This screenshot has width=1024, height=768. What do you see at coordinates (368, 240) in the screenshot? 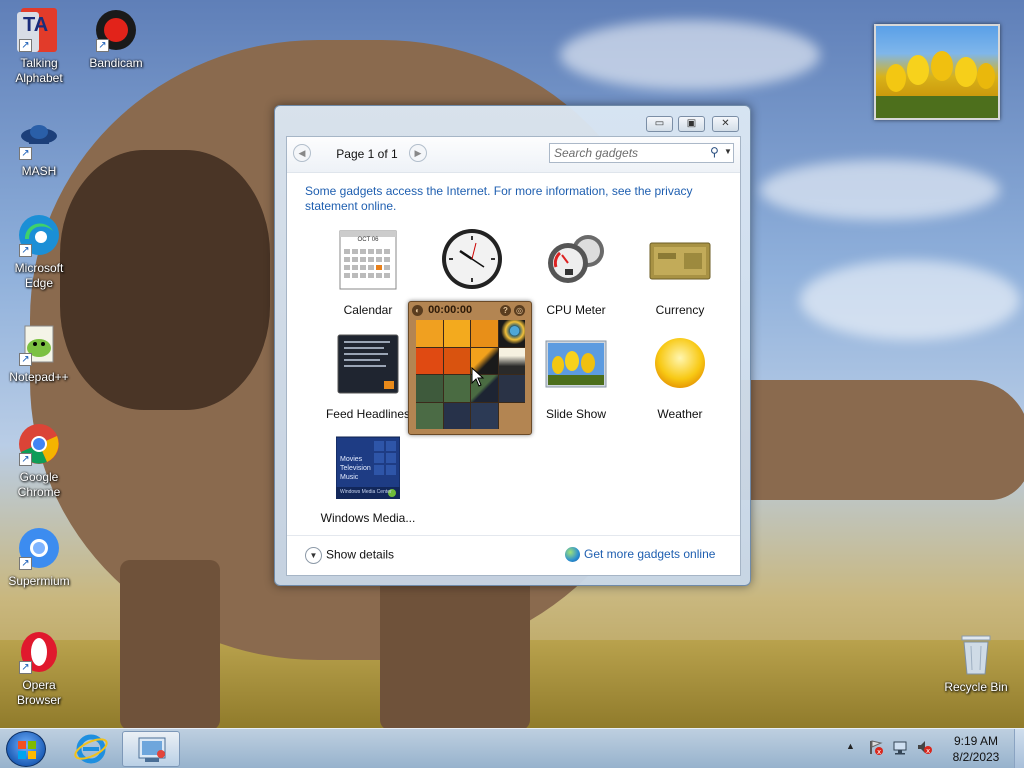
I see `calendar-month-label: OCT 06` at bounding box center [368, 240].